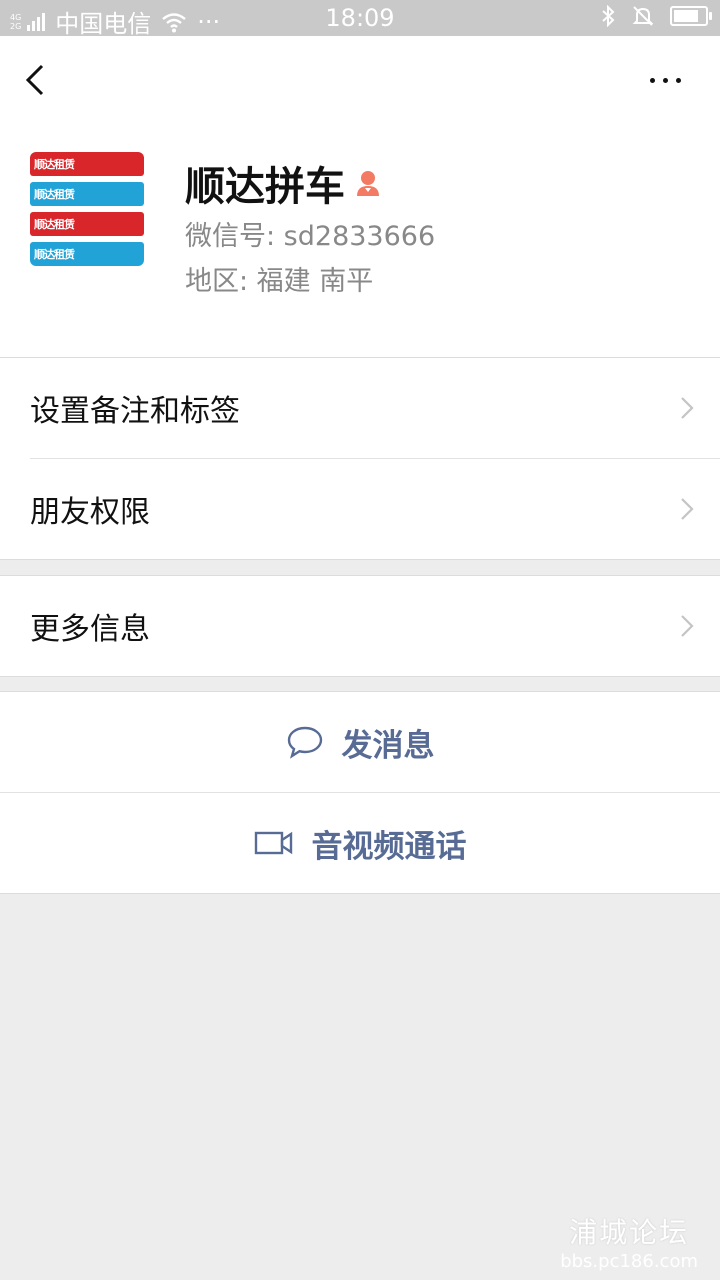  I want to click on contact-name-row: 顺达拼车, so click(284, 183).